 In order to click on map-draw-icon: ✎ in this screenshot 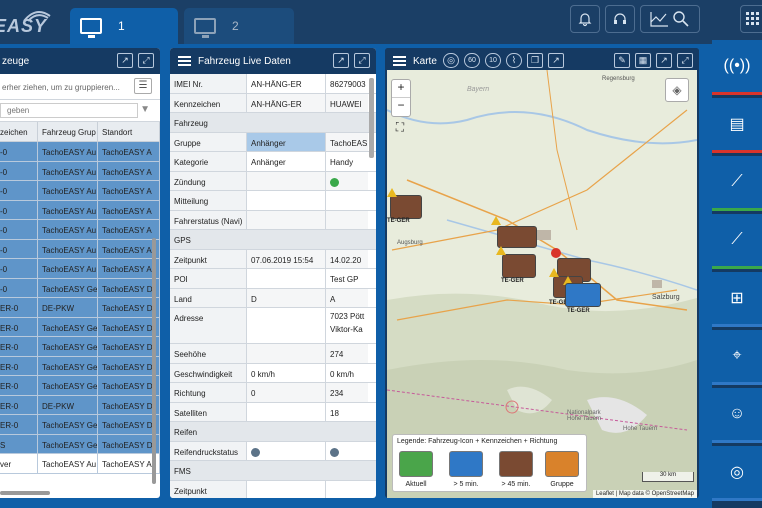, I will do `click(622, 60)`.